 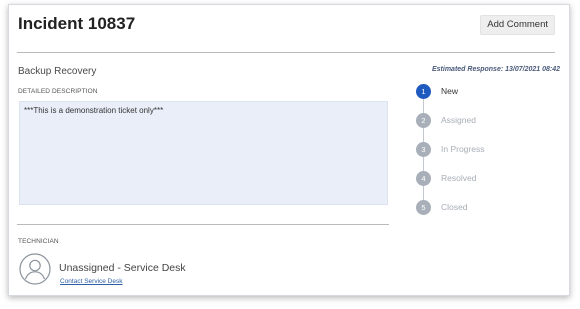 What do you see at coordinates (58, 91) in the screenshot?
I see `description-label: DETAILED DESCRIPTION` at bounding box center [58, 91].